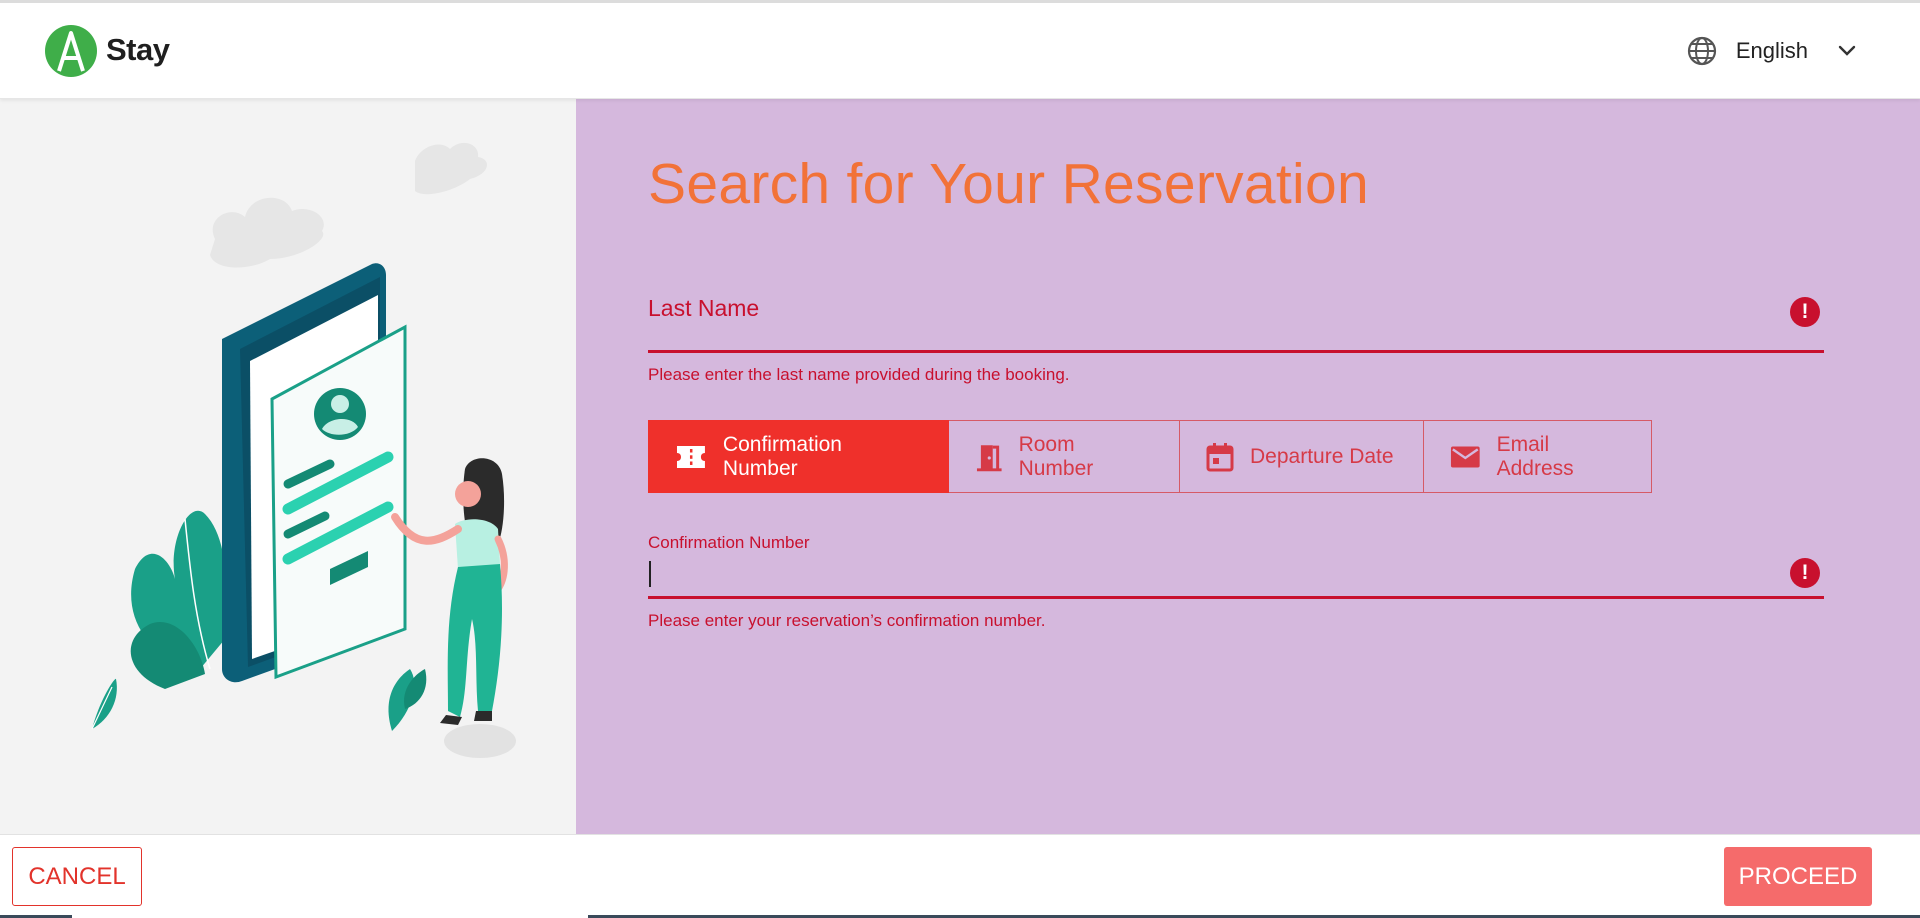 The width and height of the screenshot is (1920, 918). Describe the element at coordinates (71, 51) in the screenshot. I see `app-logo` at that location.